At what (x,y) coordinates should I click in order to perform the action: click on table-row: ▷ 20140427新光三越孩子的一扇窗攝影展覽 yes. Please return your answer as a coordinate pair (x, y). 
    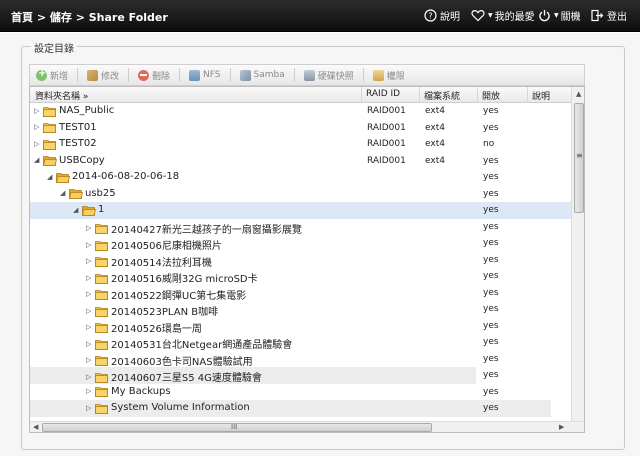
    Looking at the image, I should click on (300, 227).